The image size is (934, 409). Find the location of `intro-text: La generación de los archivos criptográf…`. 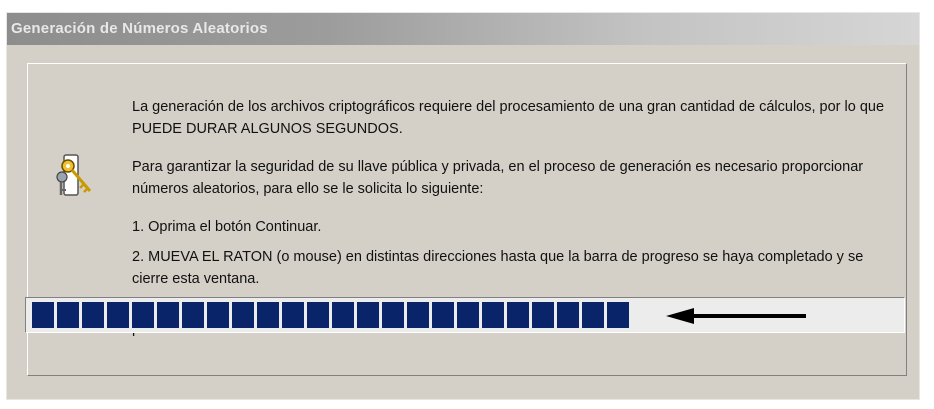

intro-text: La generación de los archivos criptográf… is located at coordinates (508, 118).